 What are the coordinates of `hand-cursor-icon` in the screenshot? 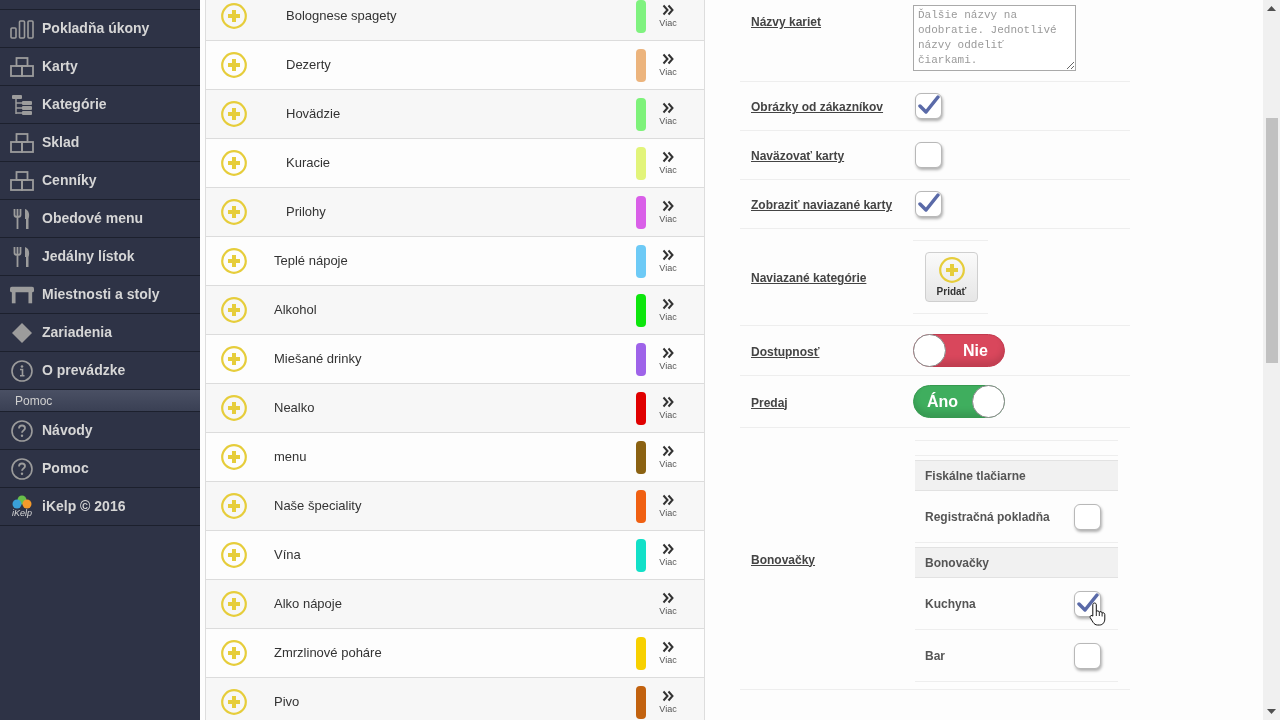 It's located at (1097, 614).